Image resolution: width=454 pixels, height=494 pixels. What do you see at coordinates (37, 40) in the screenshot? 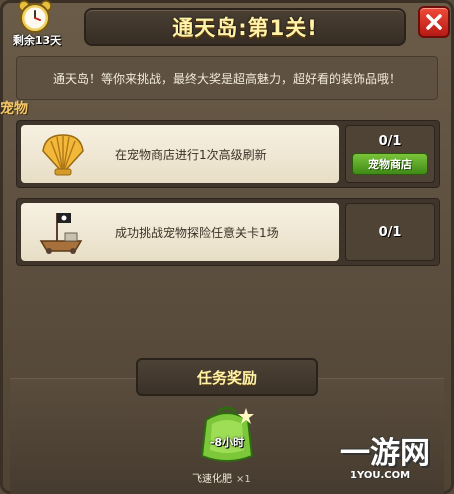
I see `days-left-text: 剩余13天` at bounding box center [37, 40].